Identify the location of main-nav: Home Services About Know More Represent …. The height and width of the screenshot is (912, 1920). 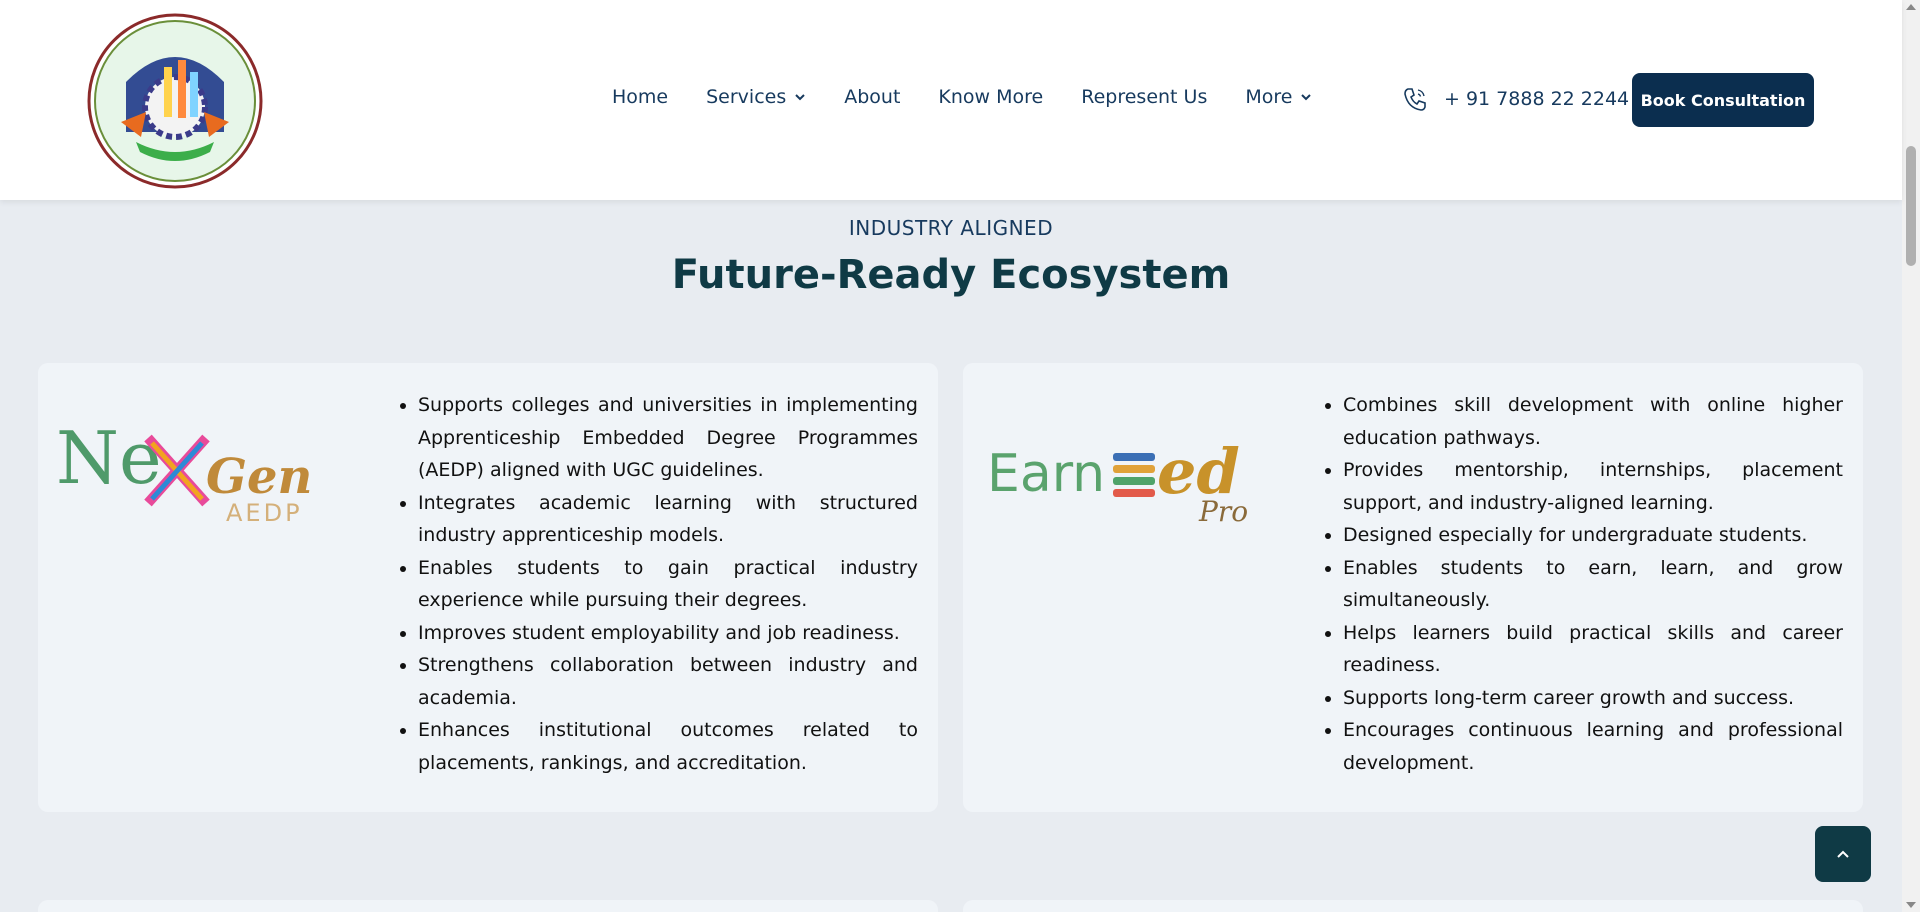
(981, 97).